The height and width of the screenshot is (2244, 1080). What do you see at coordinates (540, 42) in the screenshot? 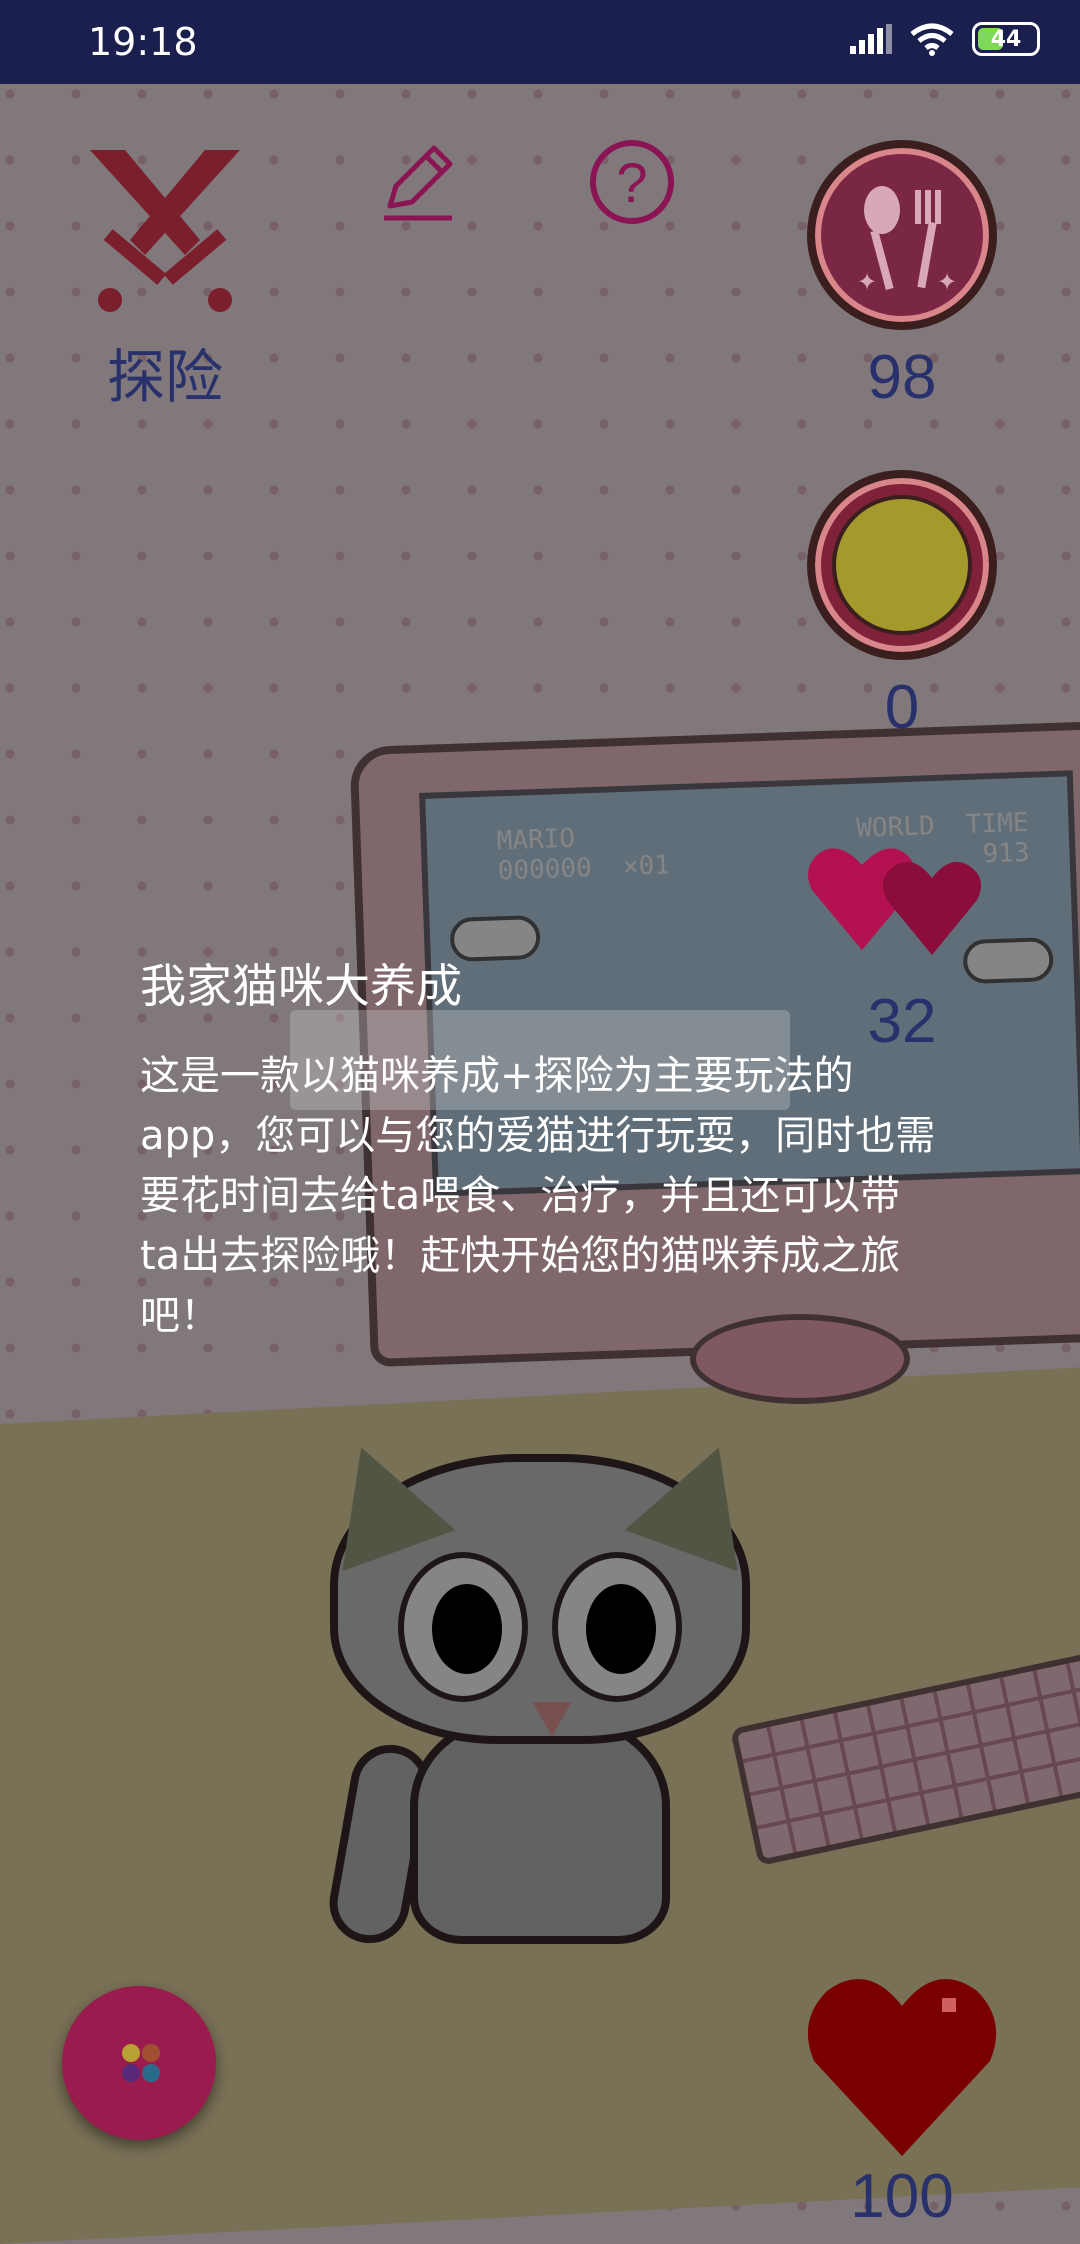
I see `status-bar: 19:18 44` at bounding box center [540, 42].